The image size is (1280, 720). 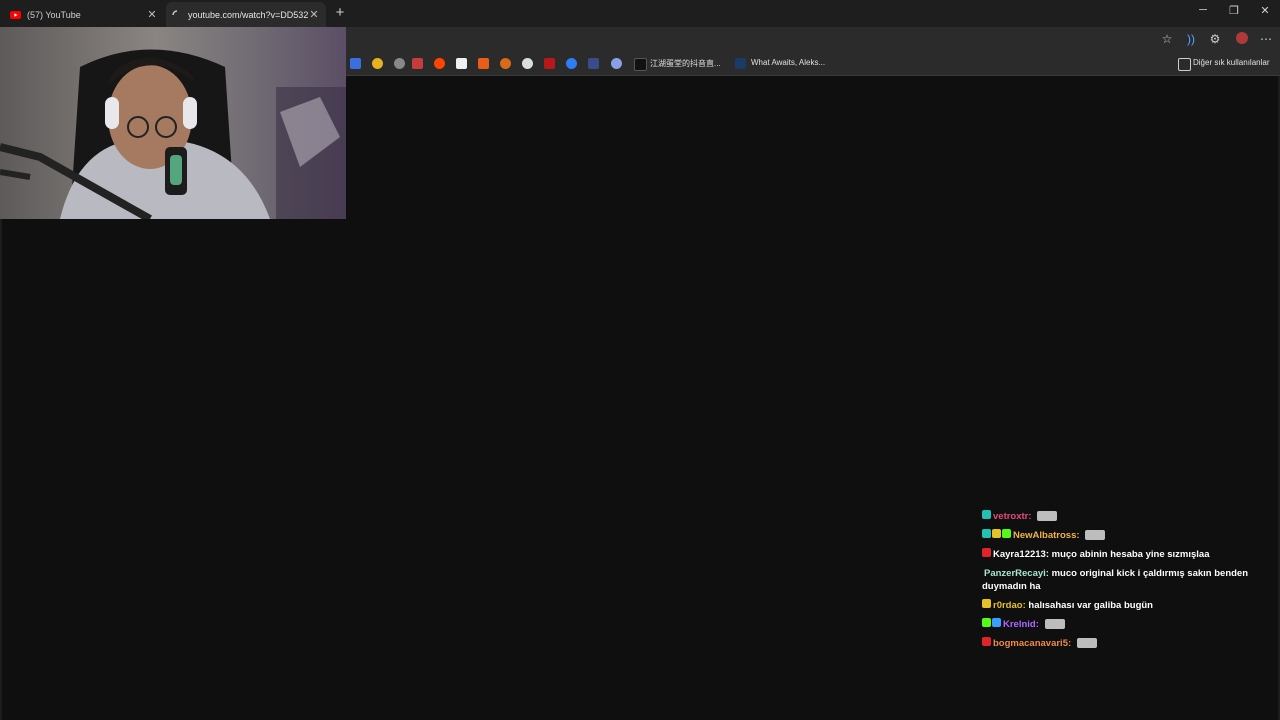 I want to click on chat-username: r0rdao, so click(x=1008, y=605).